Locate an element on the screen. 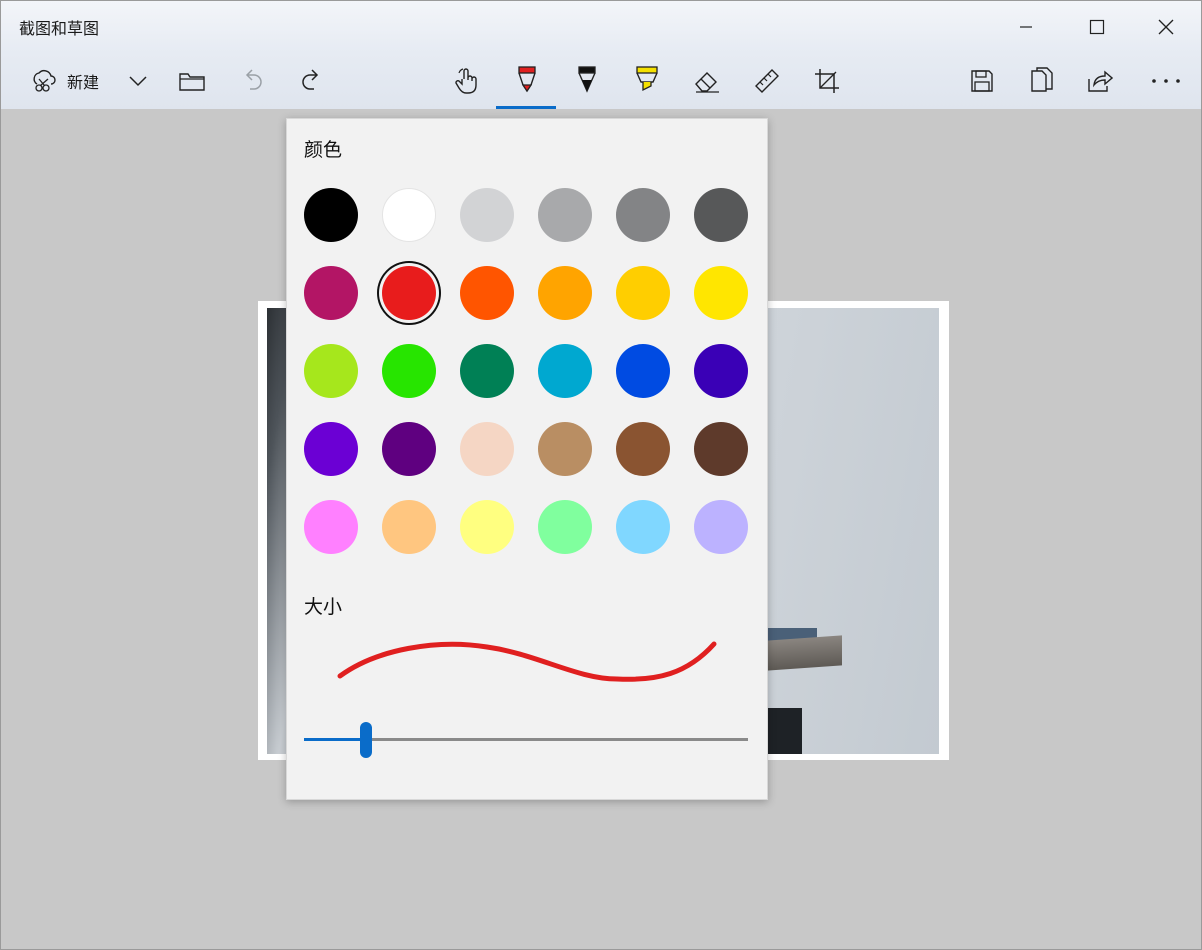 Image resolution: width=1202 pixels, height=950 pixels. highlighter-icon is located at coordinates (647, 79).